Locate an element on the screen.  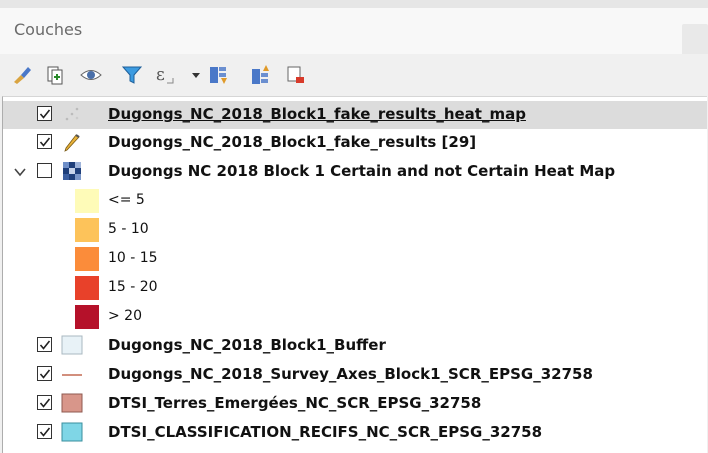
legend-label: 10 - 15 is located at coordinates (133, 258).